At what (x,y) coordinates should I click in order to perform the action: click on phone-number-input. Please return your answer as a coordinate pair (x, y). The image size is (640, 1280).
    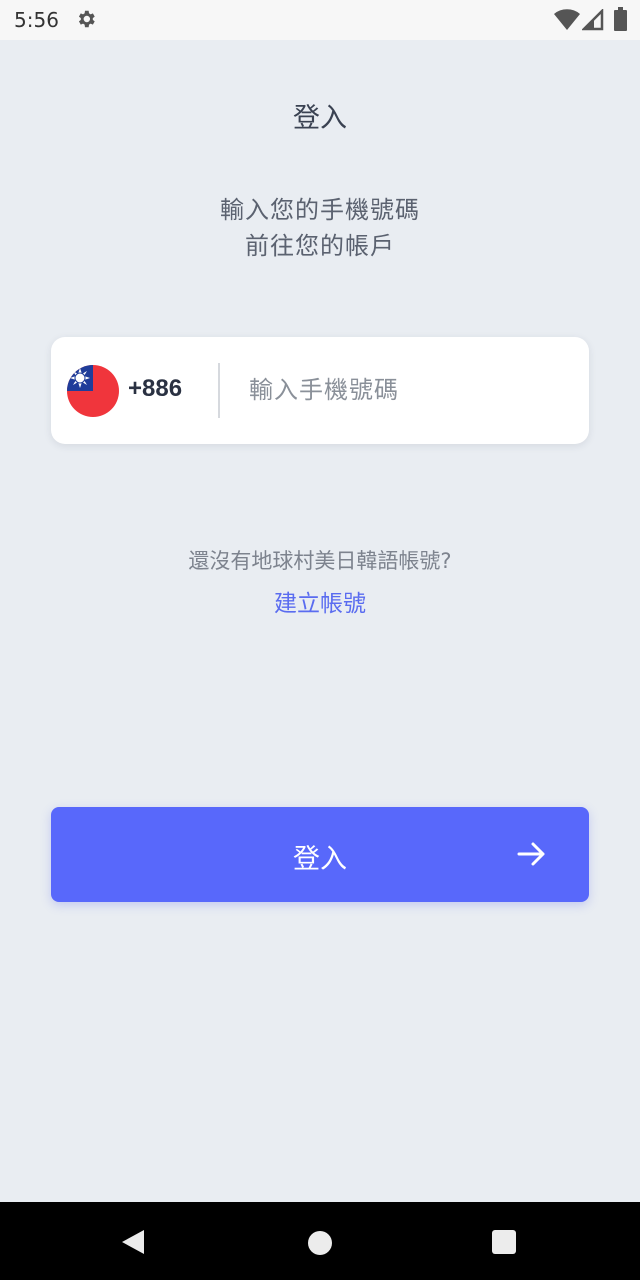
    Looking at the image, I should click on (414, 390).